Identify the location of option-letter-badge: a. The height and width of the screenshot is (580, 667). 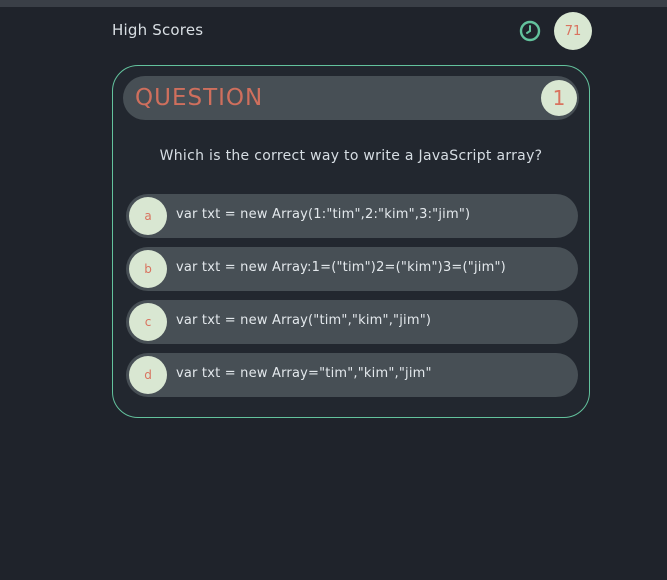
(148, 216).